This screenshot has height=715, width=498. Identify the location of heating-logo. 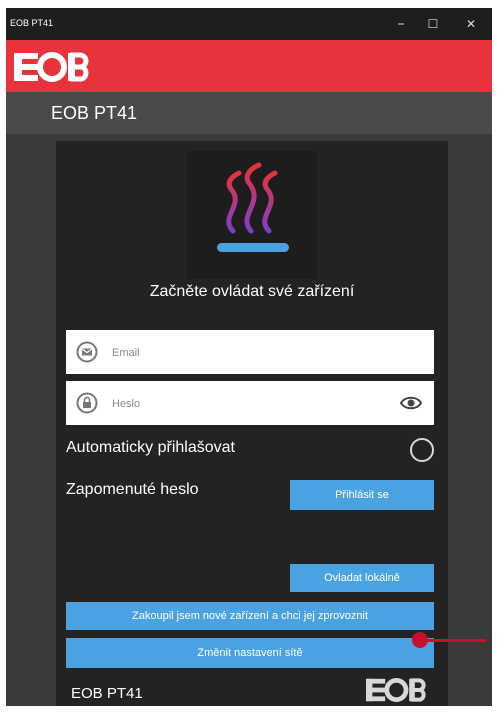
(252, 215).